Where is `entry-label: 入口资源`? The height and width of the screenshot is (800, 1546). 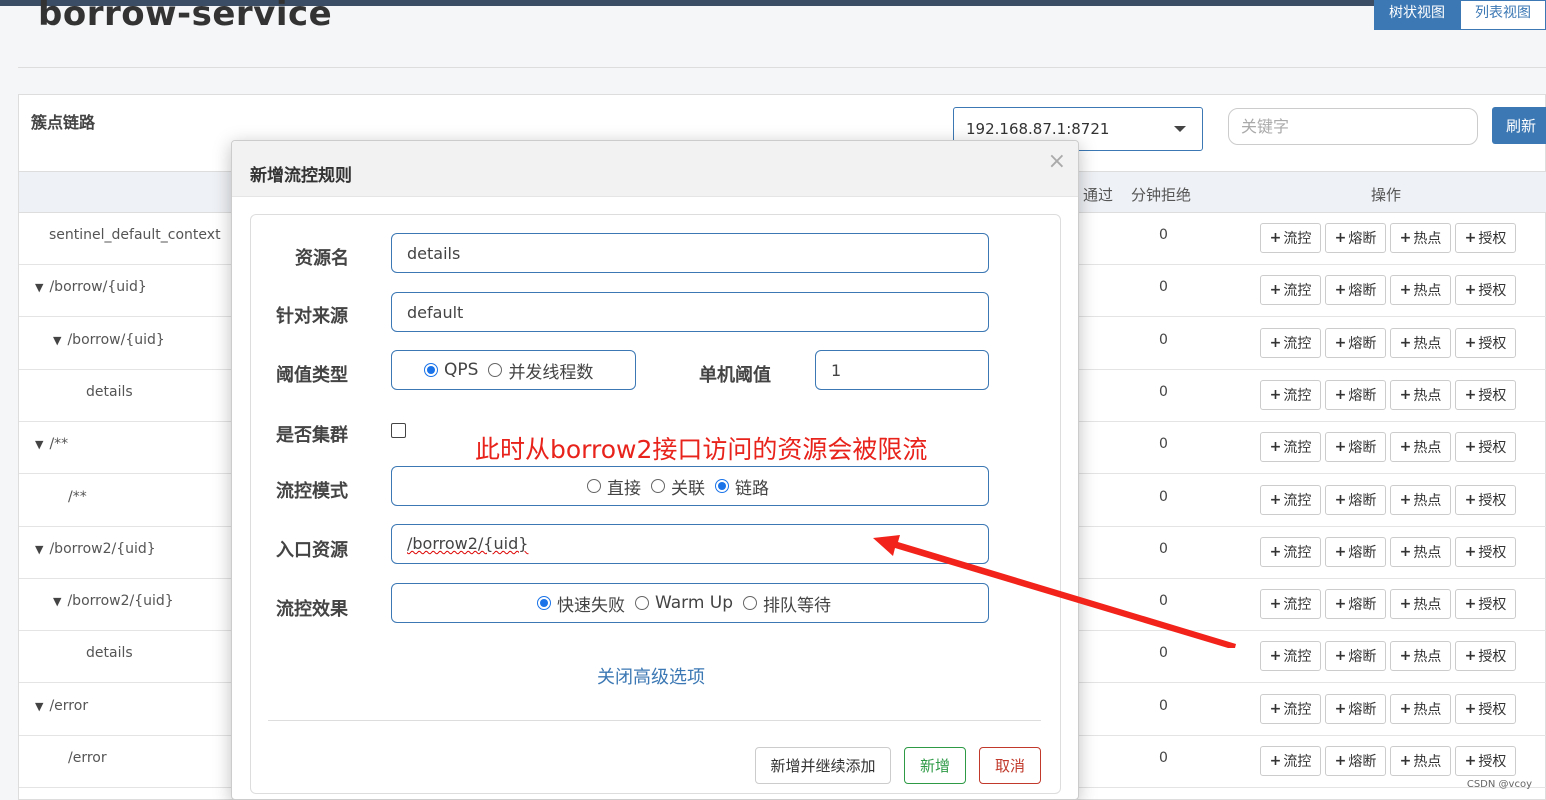
entry-label: 入口资源 is located at coordinates (312, 550).